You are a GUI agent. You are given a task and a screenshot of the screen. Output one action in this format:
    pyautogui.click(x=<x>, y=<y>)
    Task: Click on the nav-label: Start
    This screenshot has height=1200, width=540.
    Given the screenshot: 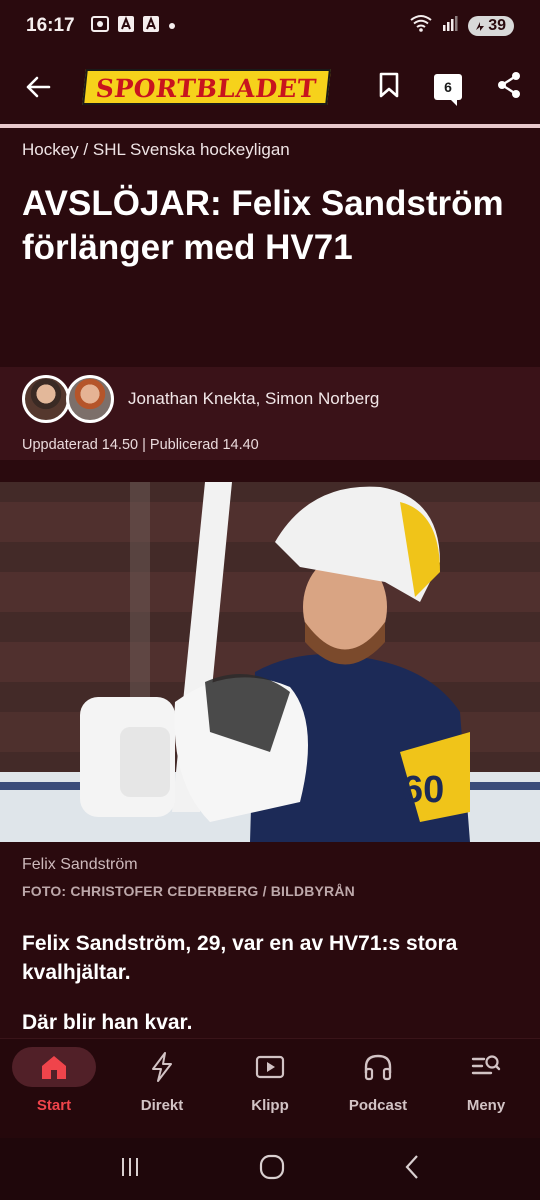 What is the action you would take?
    pyautogui.click(x=54, y=1105)
    